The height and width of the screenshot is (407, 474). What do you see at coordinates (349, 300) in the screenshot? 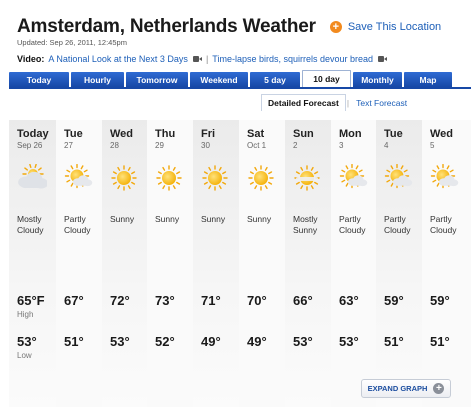
I see `forecast-high-temp: 63°` at bounding box center [349, 300].